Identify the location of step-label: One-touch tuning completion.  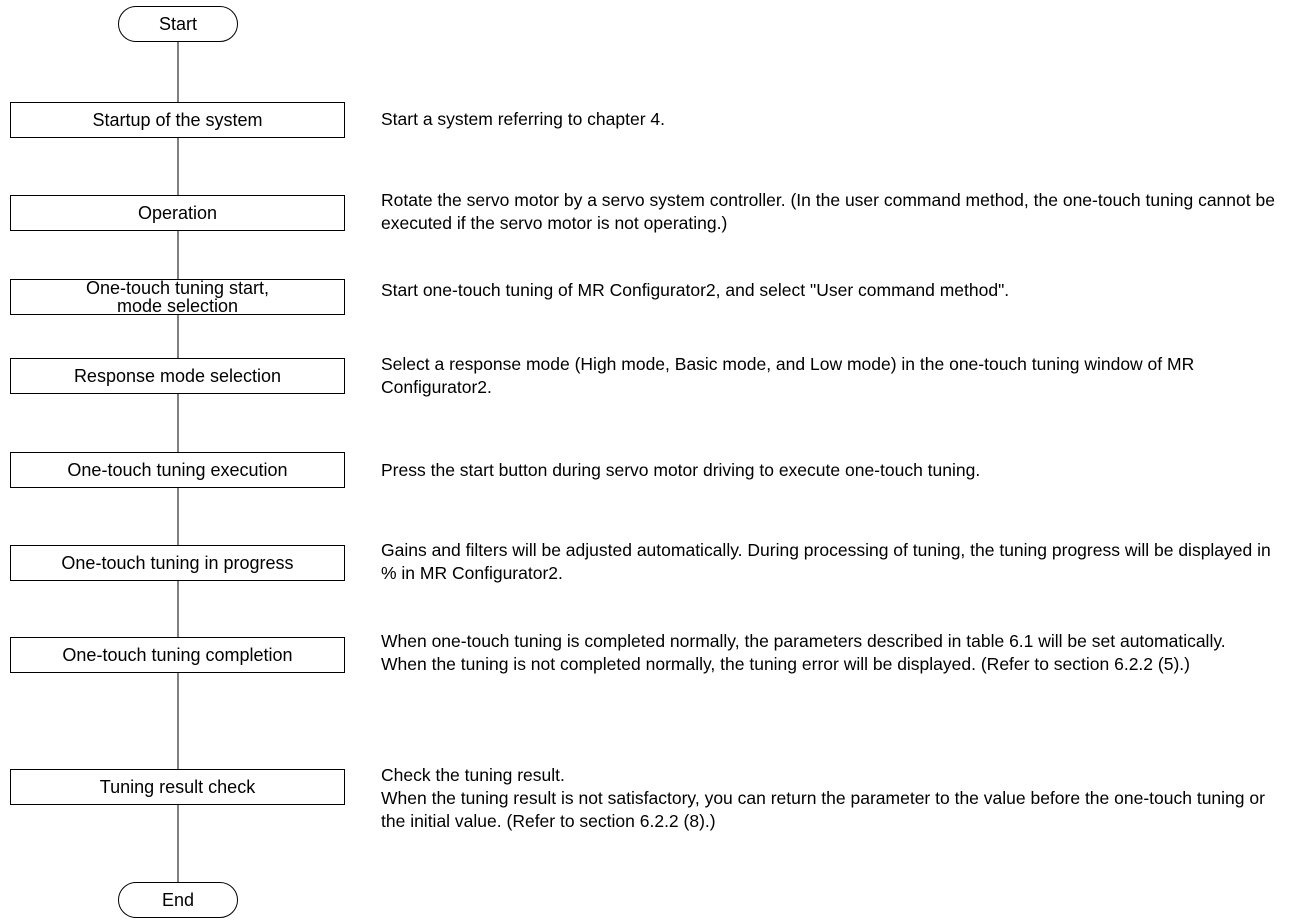
(177, 655).